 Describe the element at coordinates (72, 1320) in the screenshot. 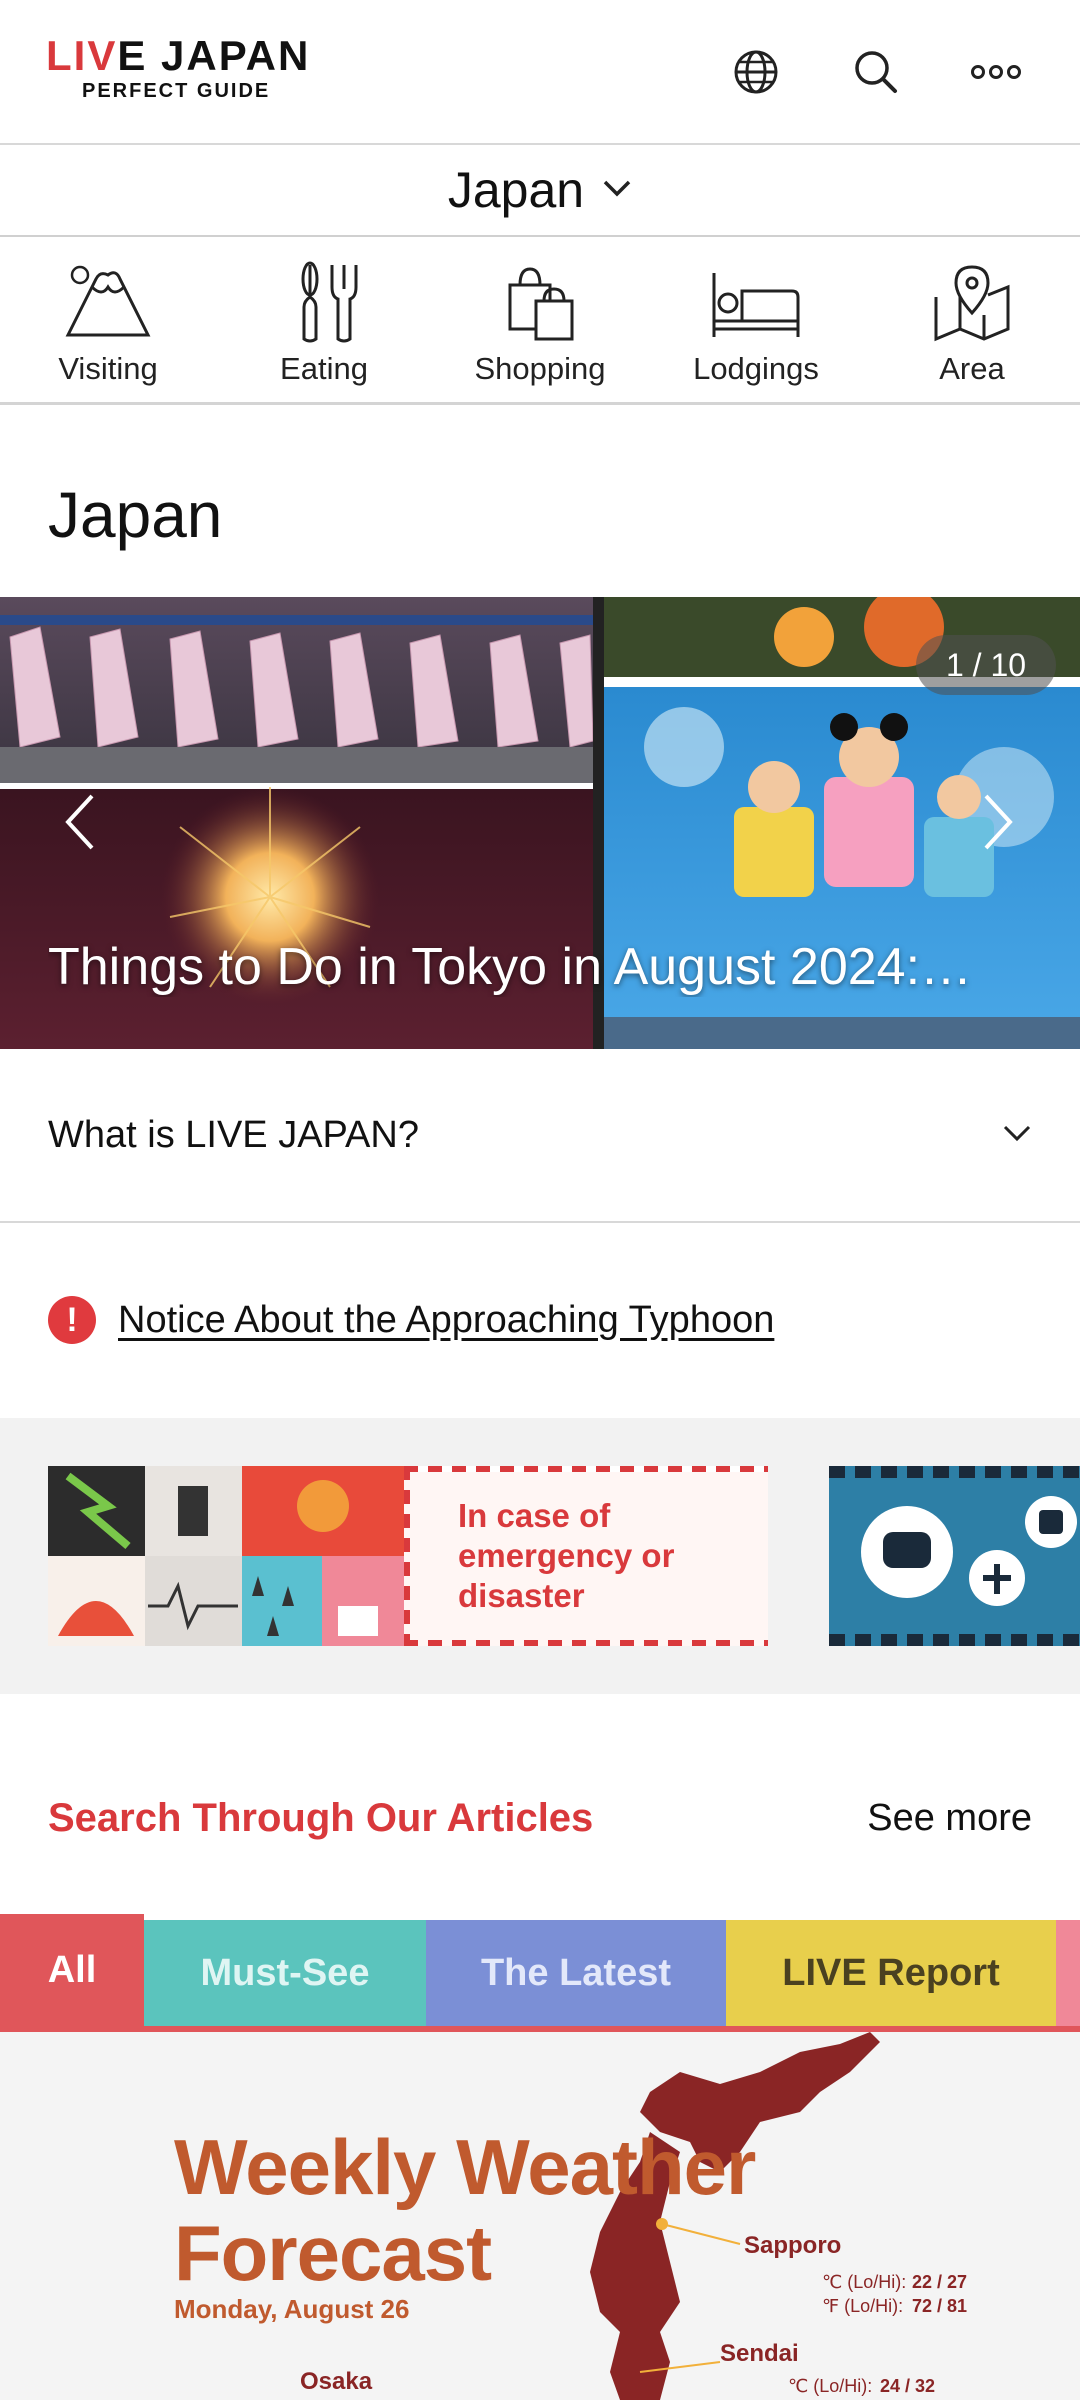

I see `alert-icon: !` at that location.